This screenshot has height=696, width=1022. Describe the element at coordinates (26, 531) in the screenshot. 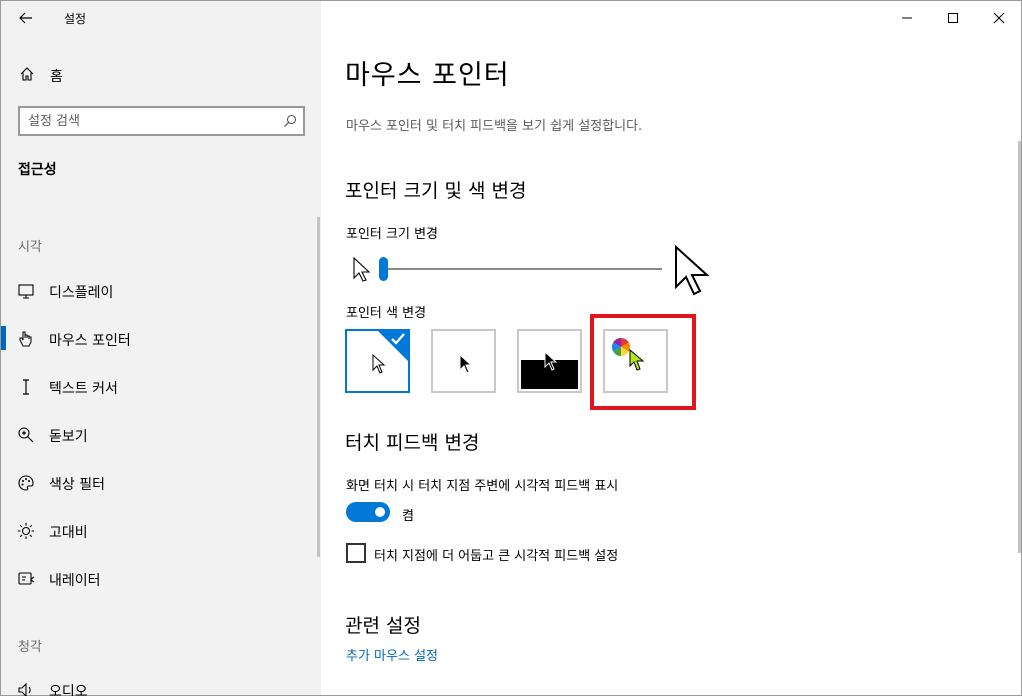

I see `high-contrast-icon` at that location.